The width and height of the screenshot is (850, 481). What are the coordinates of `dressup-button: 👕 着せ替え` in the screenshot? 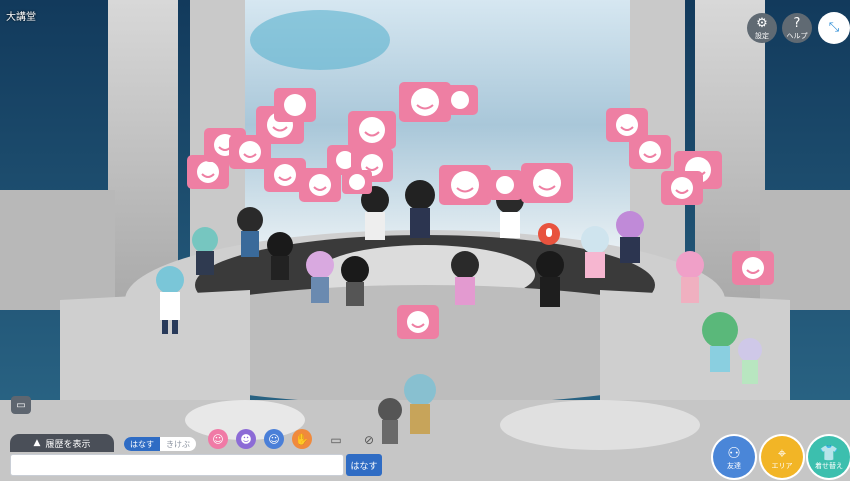 It's located at (829, 457).